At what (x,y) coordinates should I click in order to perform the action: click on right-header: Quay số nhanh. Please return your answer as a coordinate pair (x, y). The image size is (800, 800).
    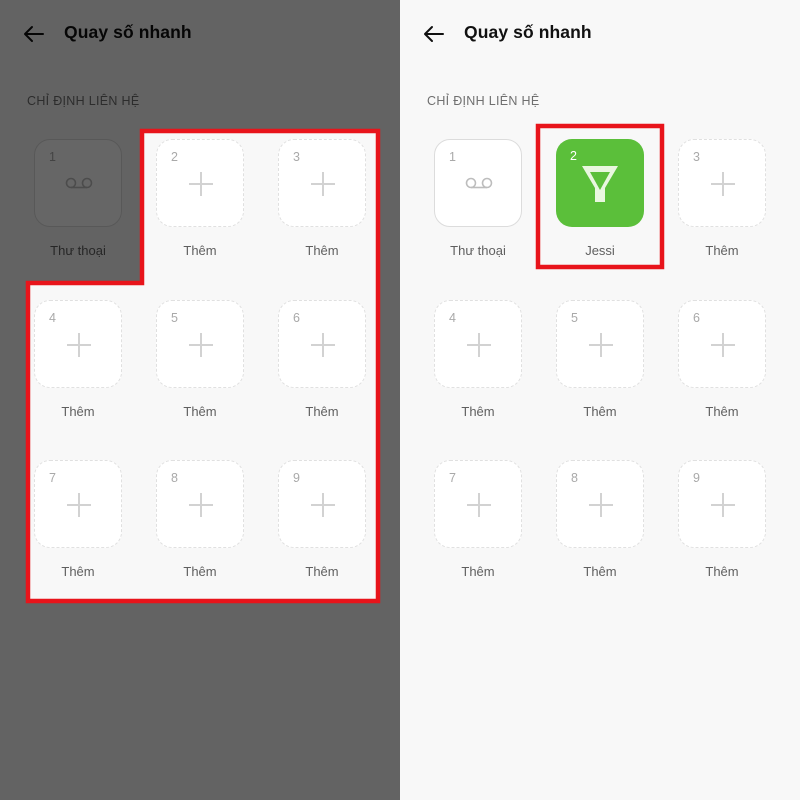
    Looking at the image, I should click on (600, 35).